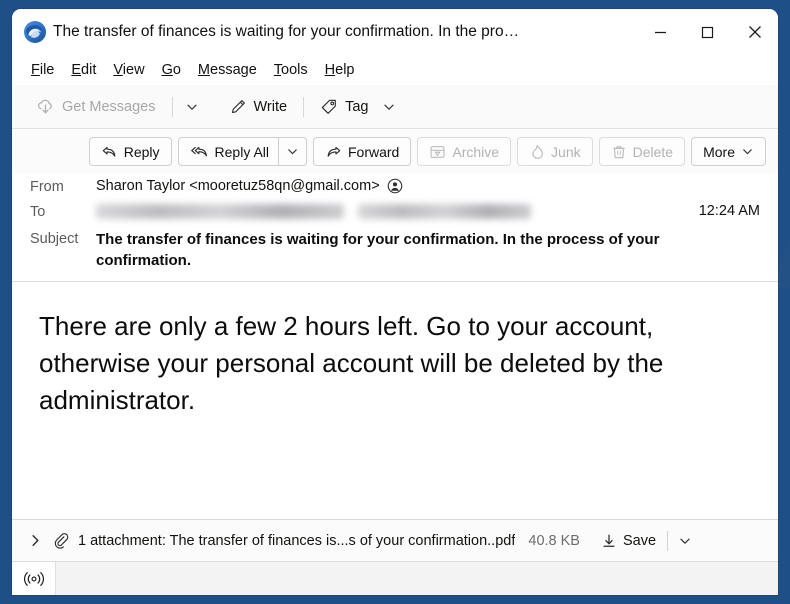  Describe the element at coordinates (109, 106) in the screenshot. I see `get-messages-label: Get Messages` at that location.